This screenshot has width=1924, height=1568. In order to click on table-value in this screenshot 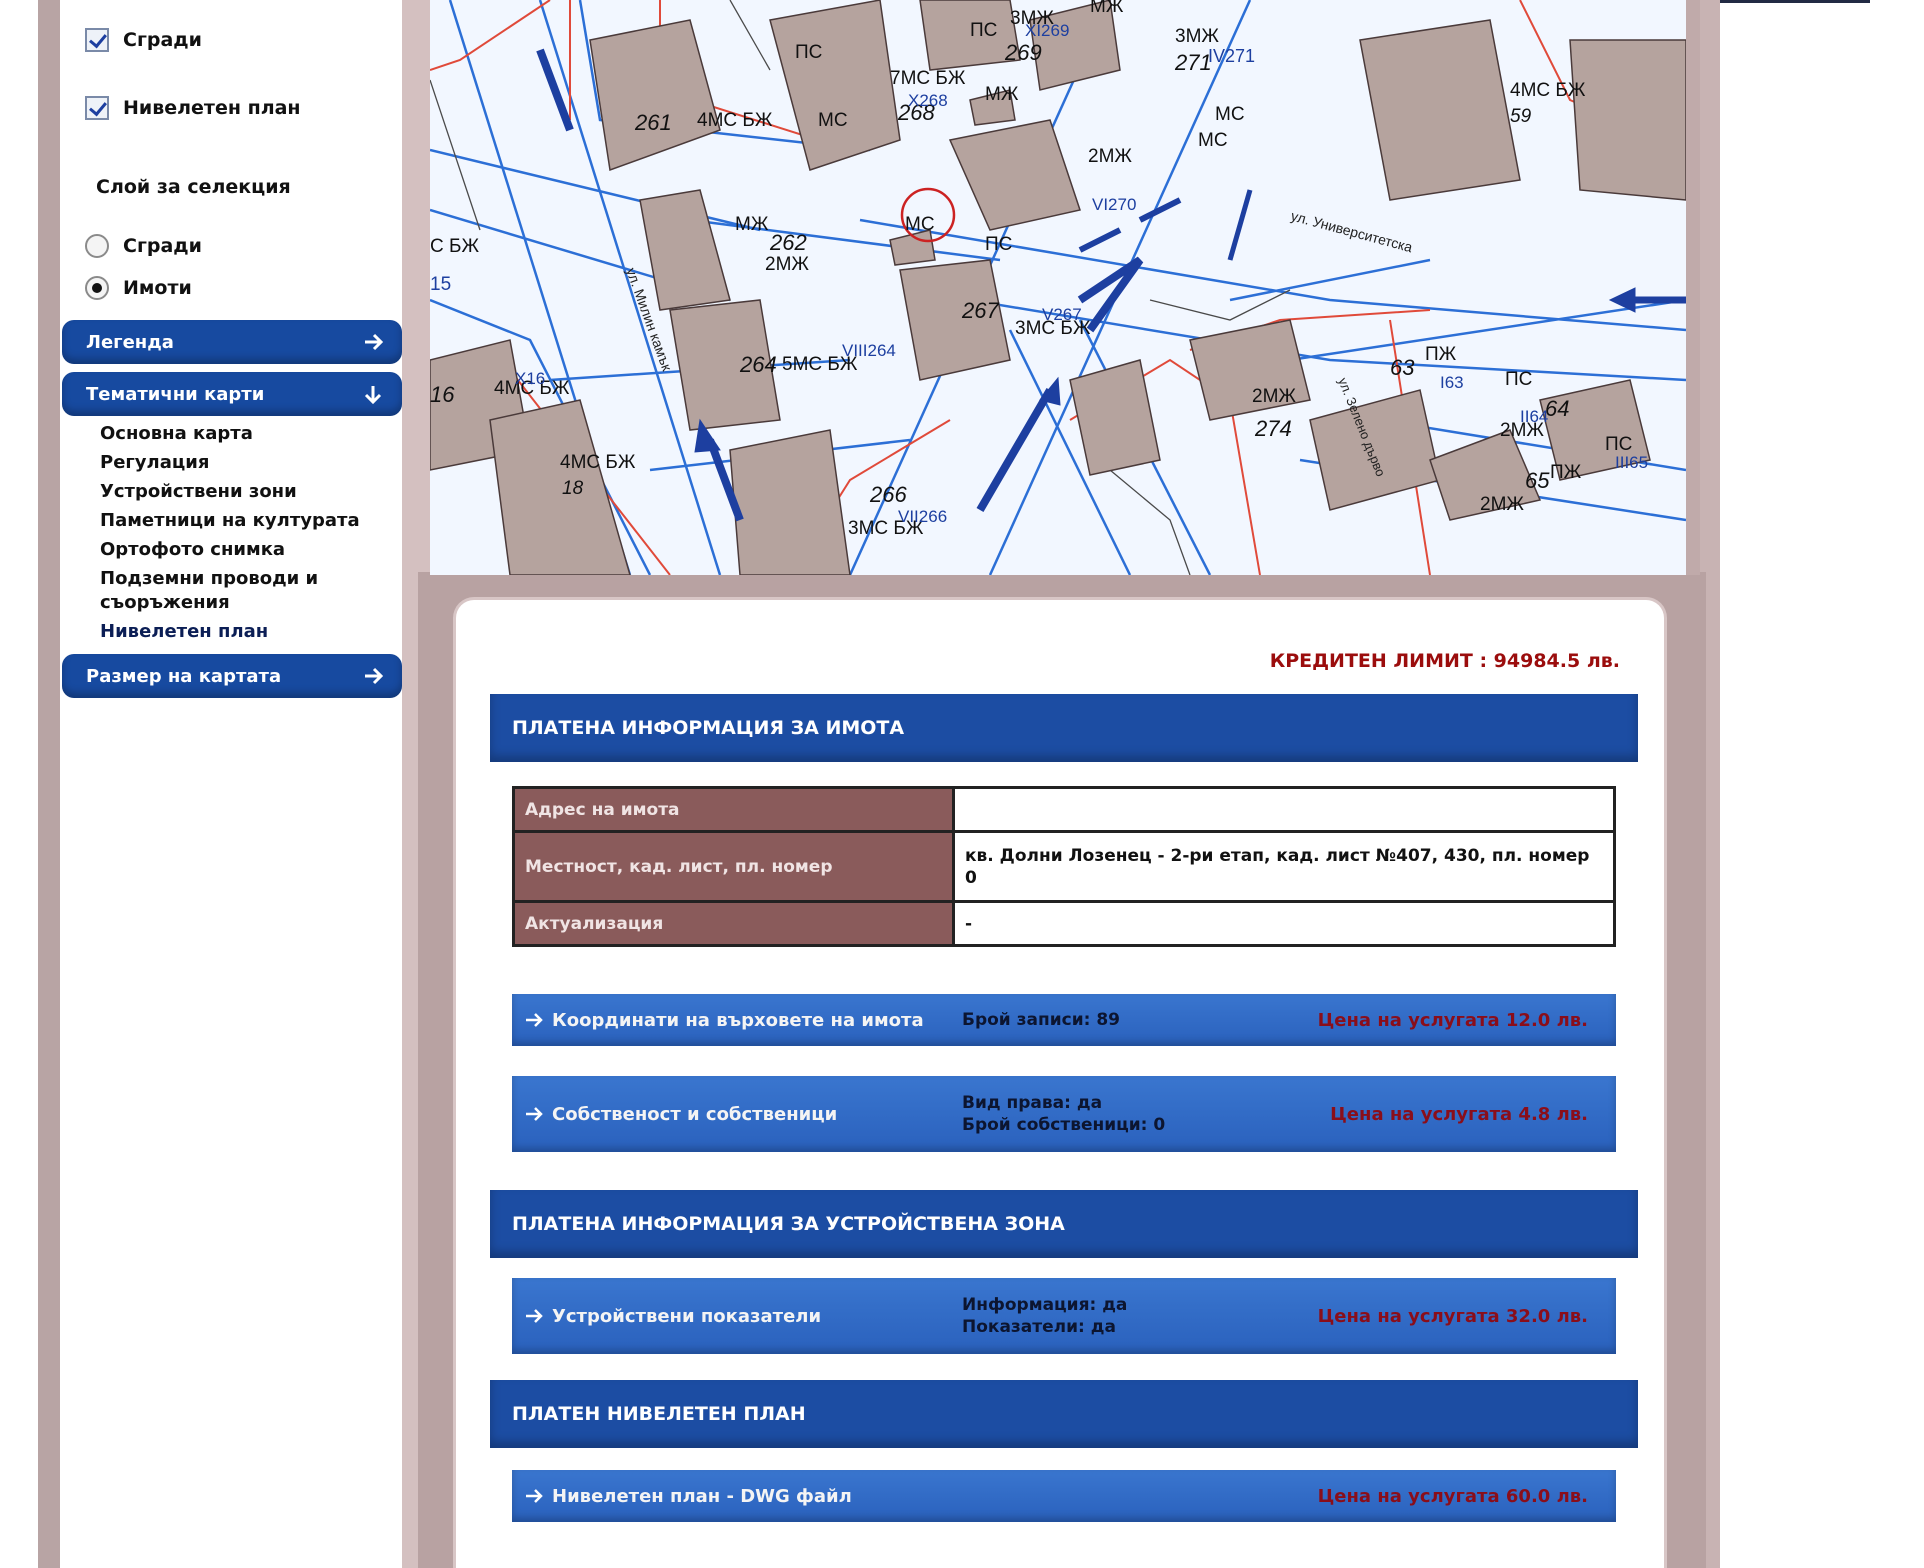, I will do `click(1284, 809)`.